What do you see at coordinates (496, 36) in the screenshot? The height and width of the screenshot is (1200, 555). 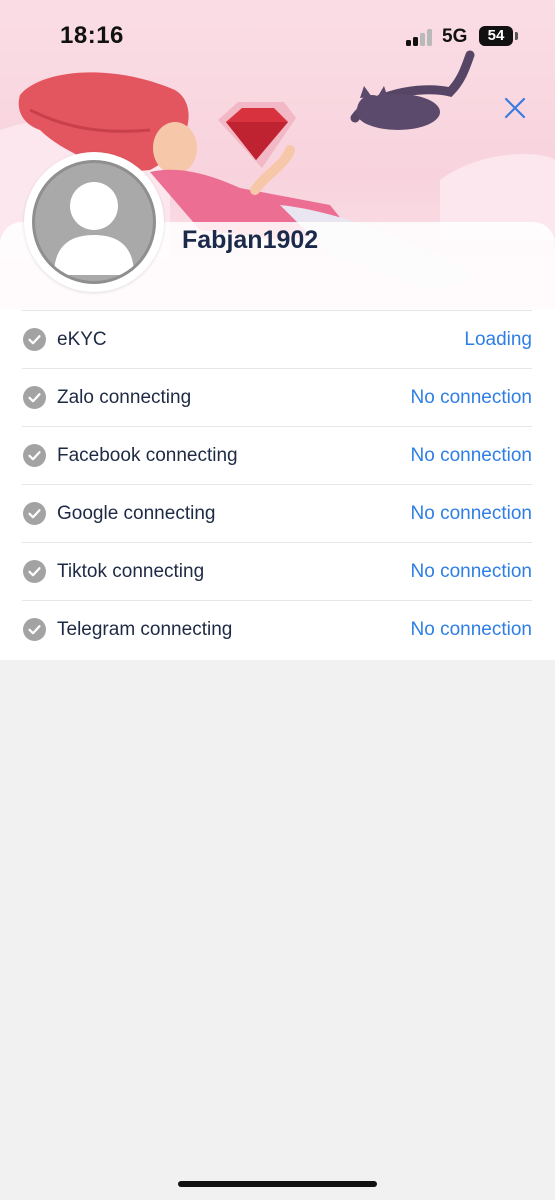 I see `battery-icon: 54` at bounding box center [496, 36].